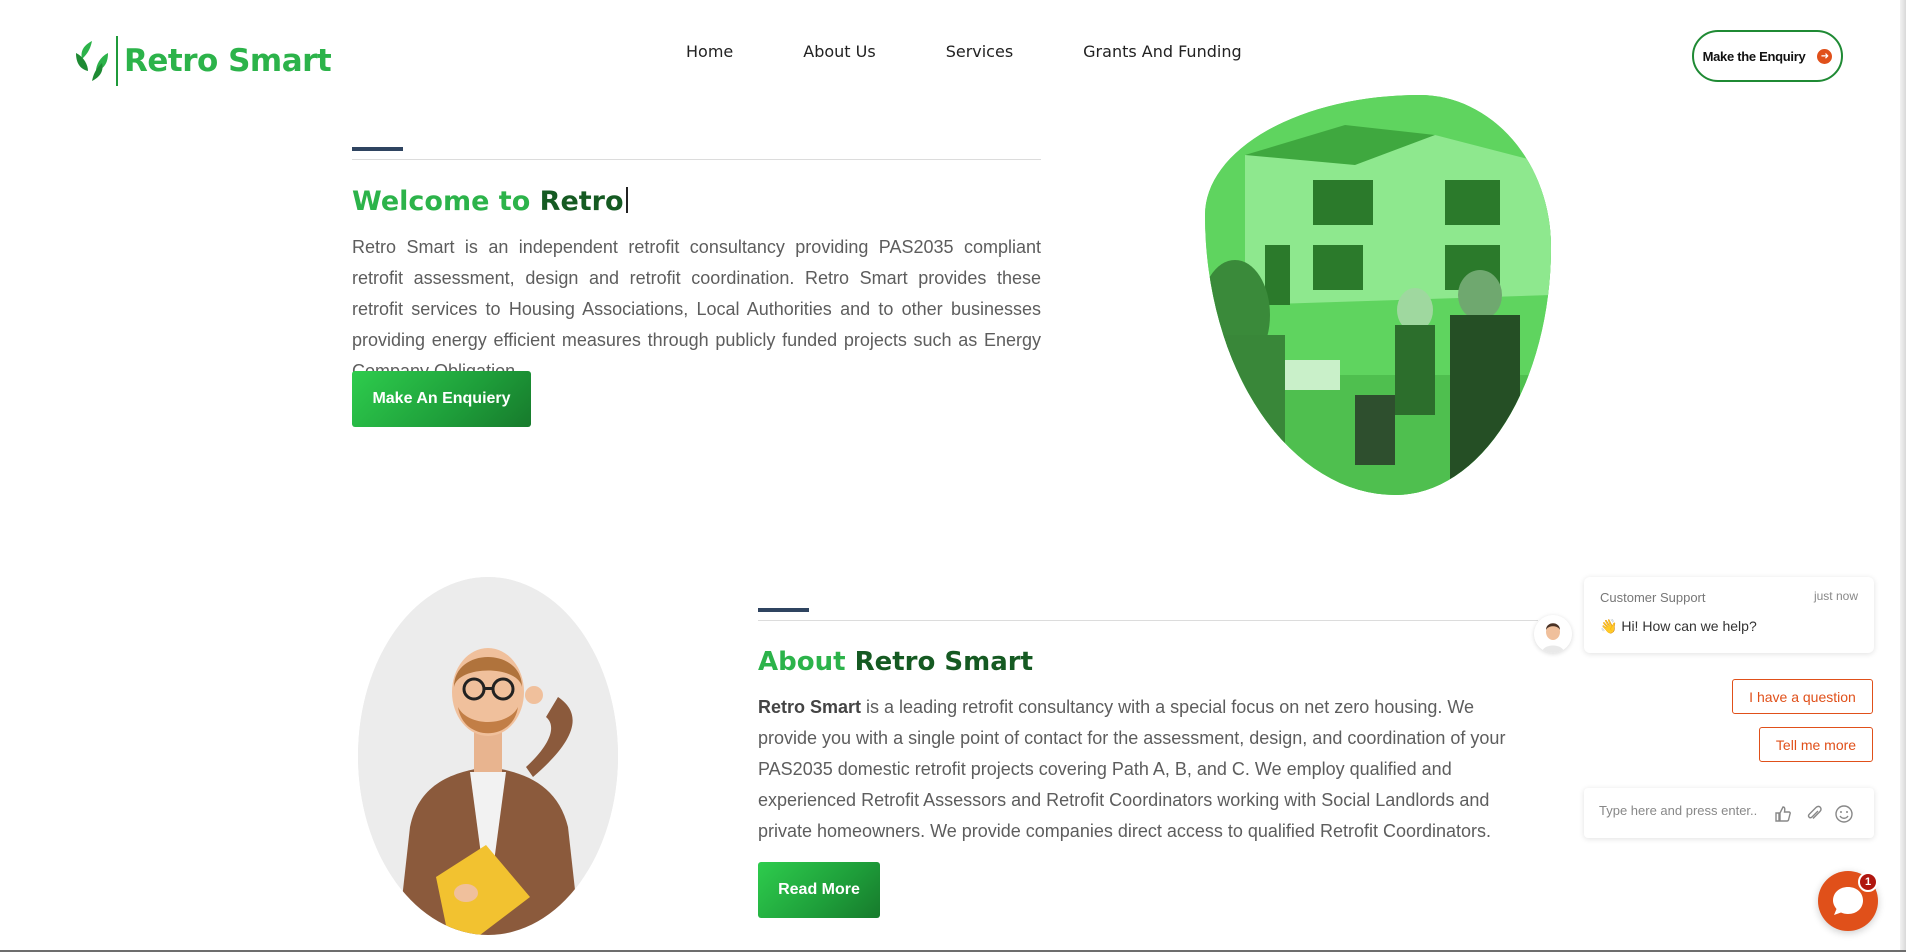 The width and height of the screenshot is (1906, 952). I want to click on hero-photo, so click(1378, 295).